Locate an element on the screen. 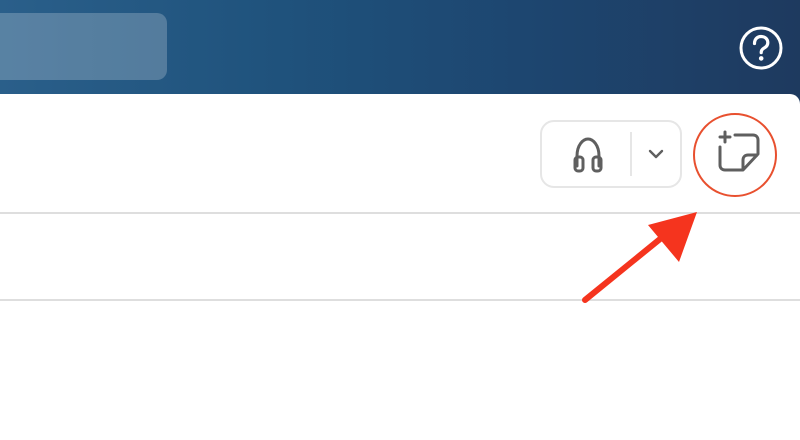 Image resolution: width=800 pixels, height=440 pixels. help-button is located at coordinates (761, 48).